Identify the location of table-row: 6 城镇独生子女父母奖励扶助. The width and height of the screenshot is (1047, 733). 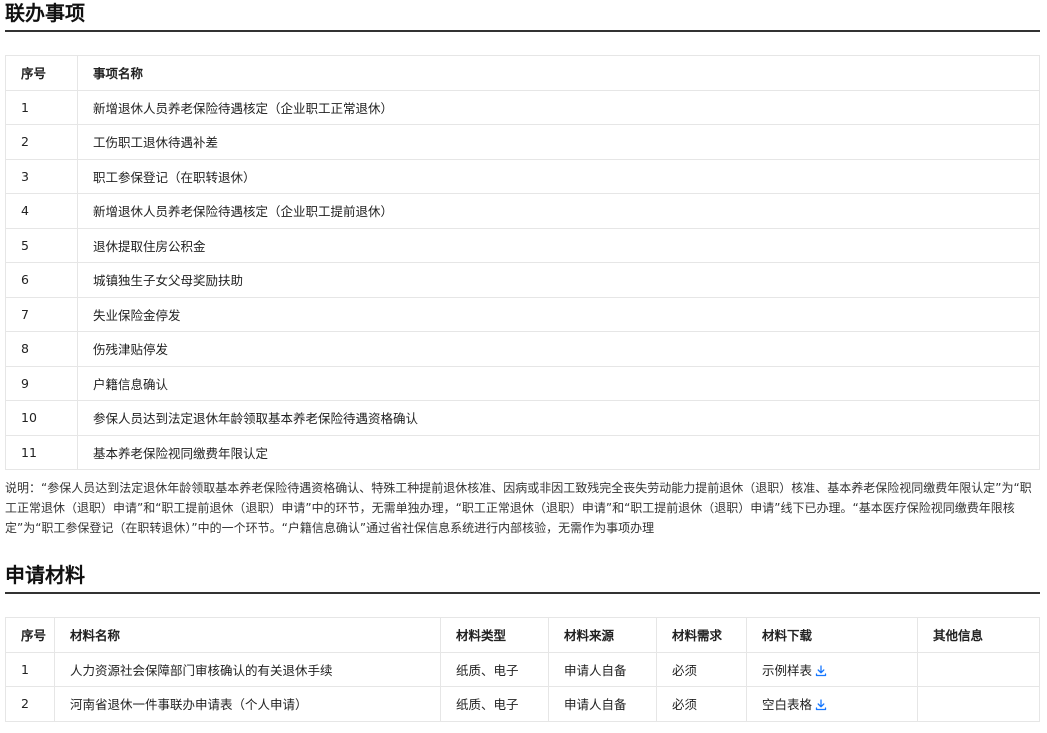
(522, 280).